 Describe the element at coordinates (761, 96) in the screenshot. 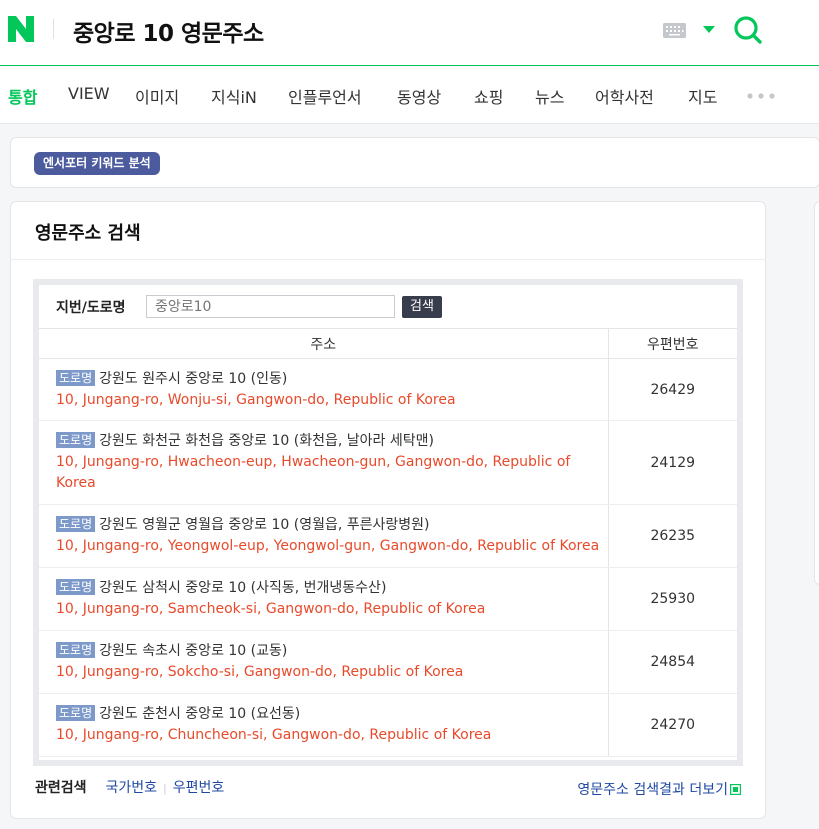

I see `more-dots-icon` at that location.